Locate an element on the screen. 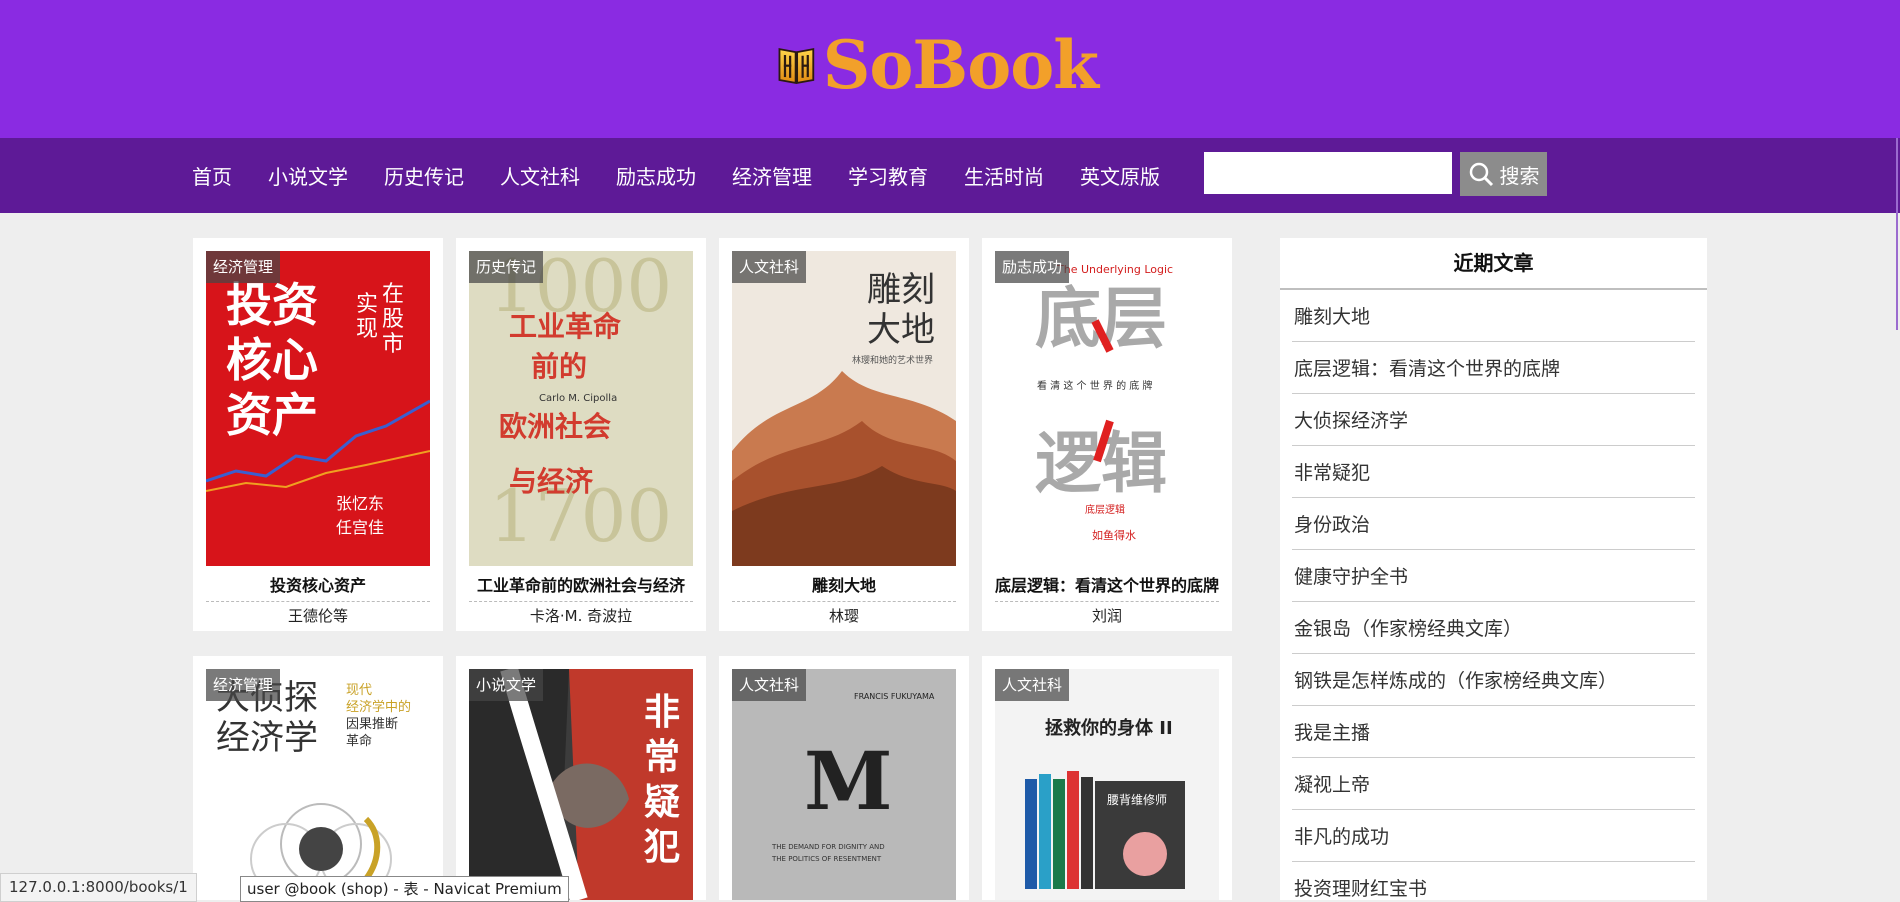 The image size is (1900, 902). site-logo: SoBook is located at coordinates (938, 65).